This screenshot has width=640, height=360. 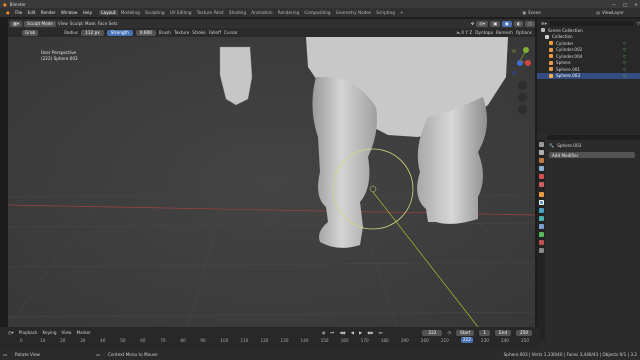 I want to click on output-tab-icon, so click(x=541, y=160).